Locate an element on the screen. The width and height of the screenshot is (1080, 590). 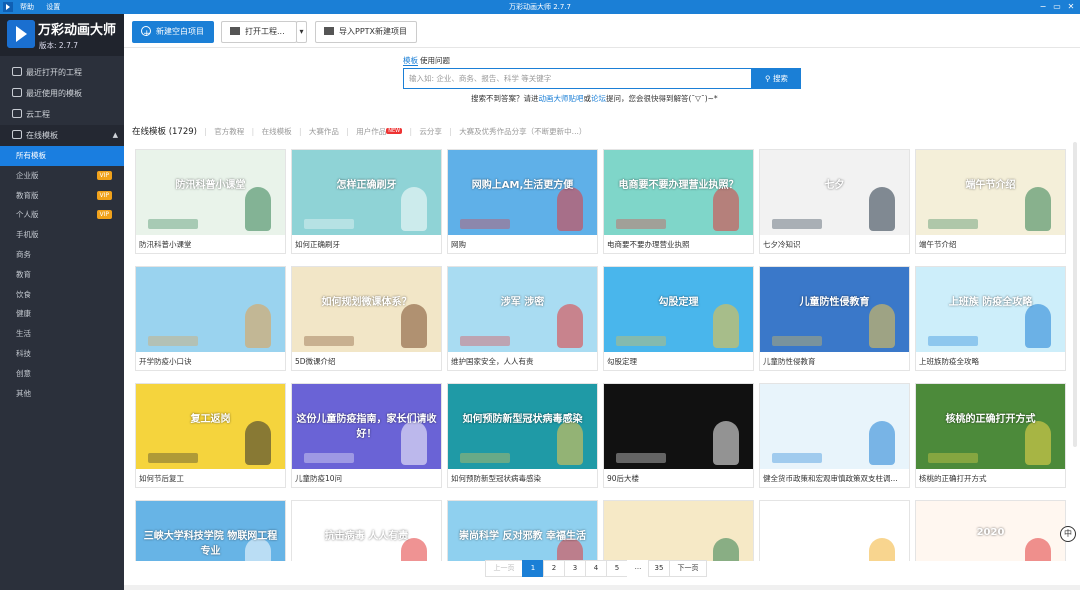
category-item: 个人版 VIP is located at coordinates (62, 215).